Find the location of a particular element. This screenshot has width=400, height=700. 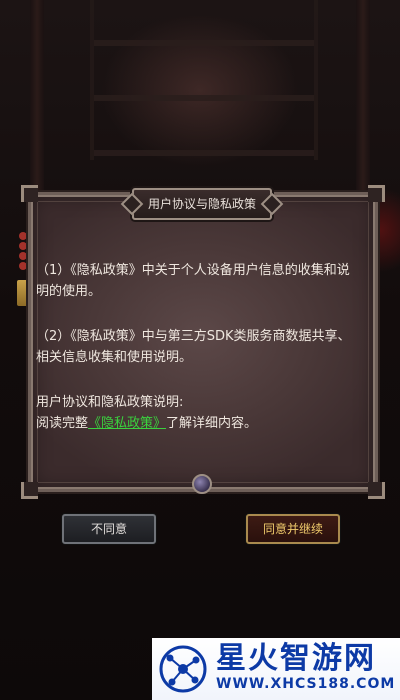

notice-suffix: 了解详细内容。 is located at coordinates (212, 423).